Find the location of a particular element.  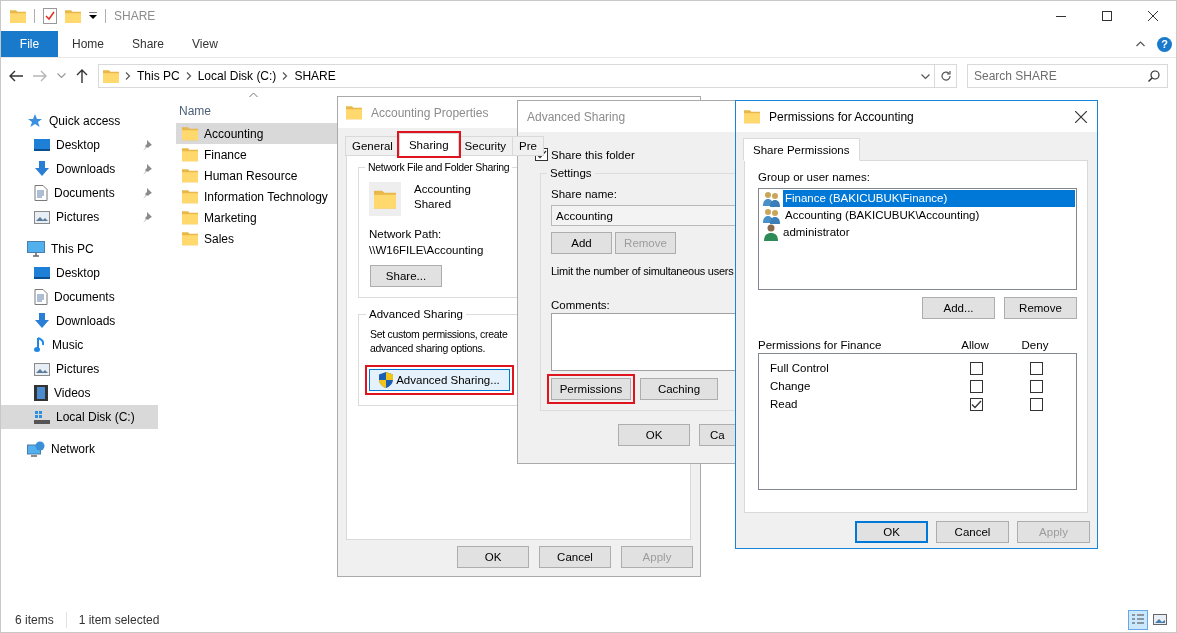

dialog-title: Advanced Sharing is located at coordinates (576, 116).